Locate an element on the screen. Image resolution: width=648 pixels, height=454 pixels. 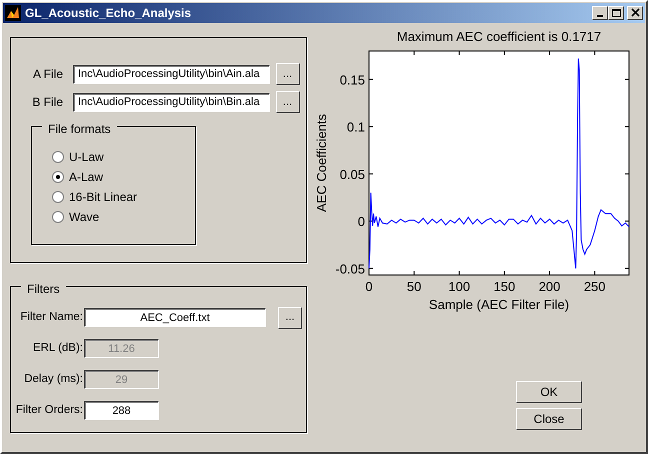
x-tick-label: 0 is located at coordinates (369, 286).